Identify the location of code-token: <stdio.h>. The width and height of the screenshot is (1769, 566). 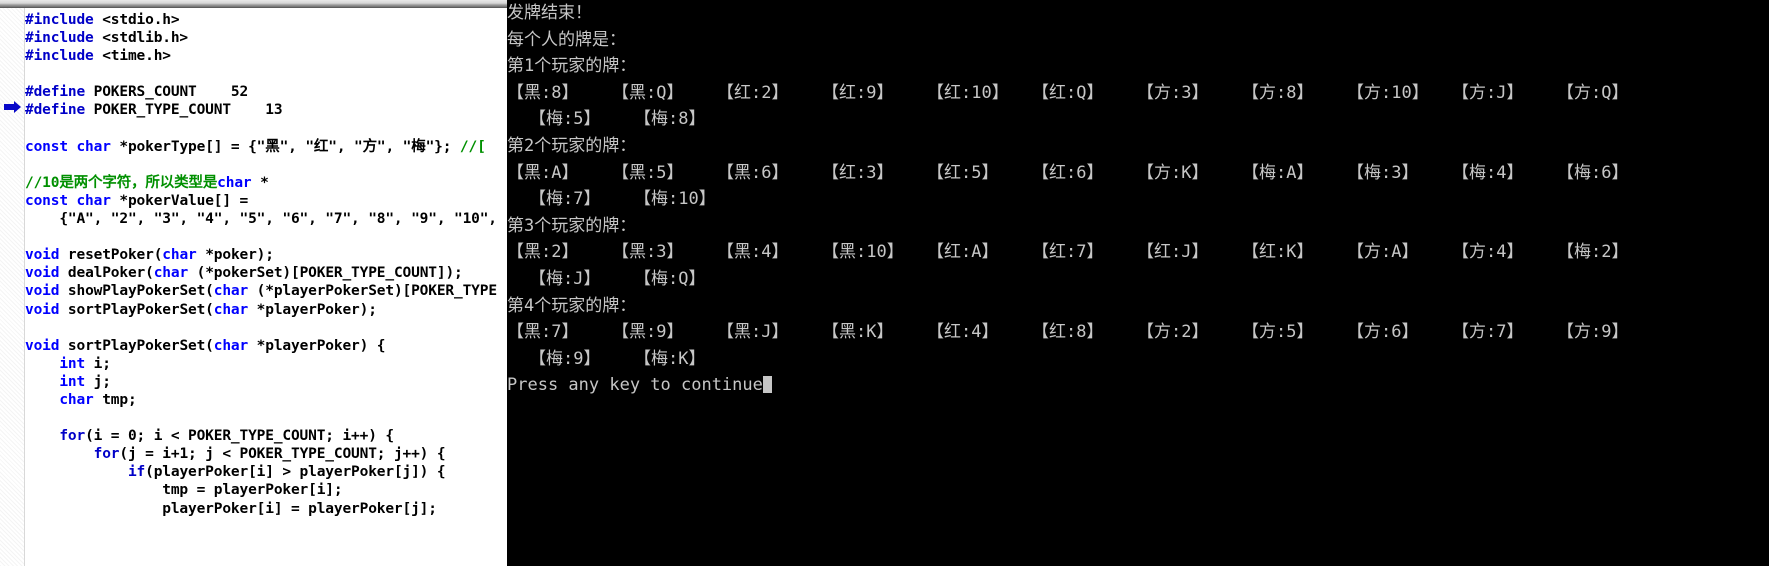
(141, 20).